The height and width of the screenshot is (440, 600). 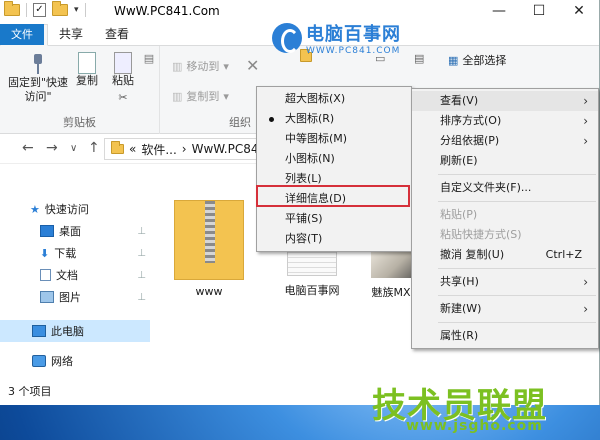 I want to click on menu-item-properties: 属性(R), so click(x=505, y=336).